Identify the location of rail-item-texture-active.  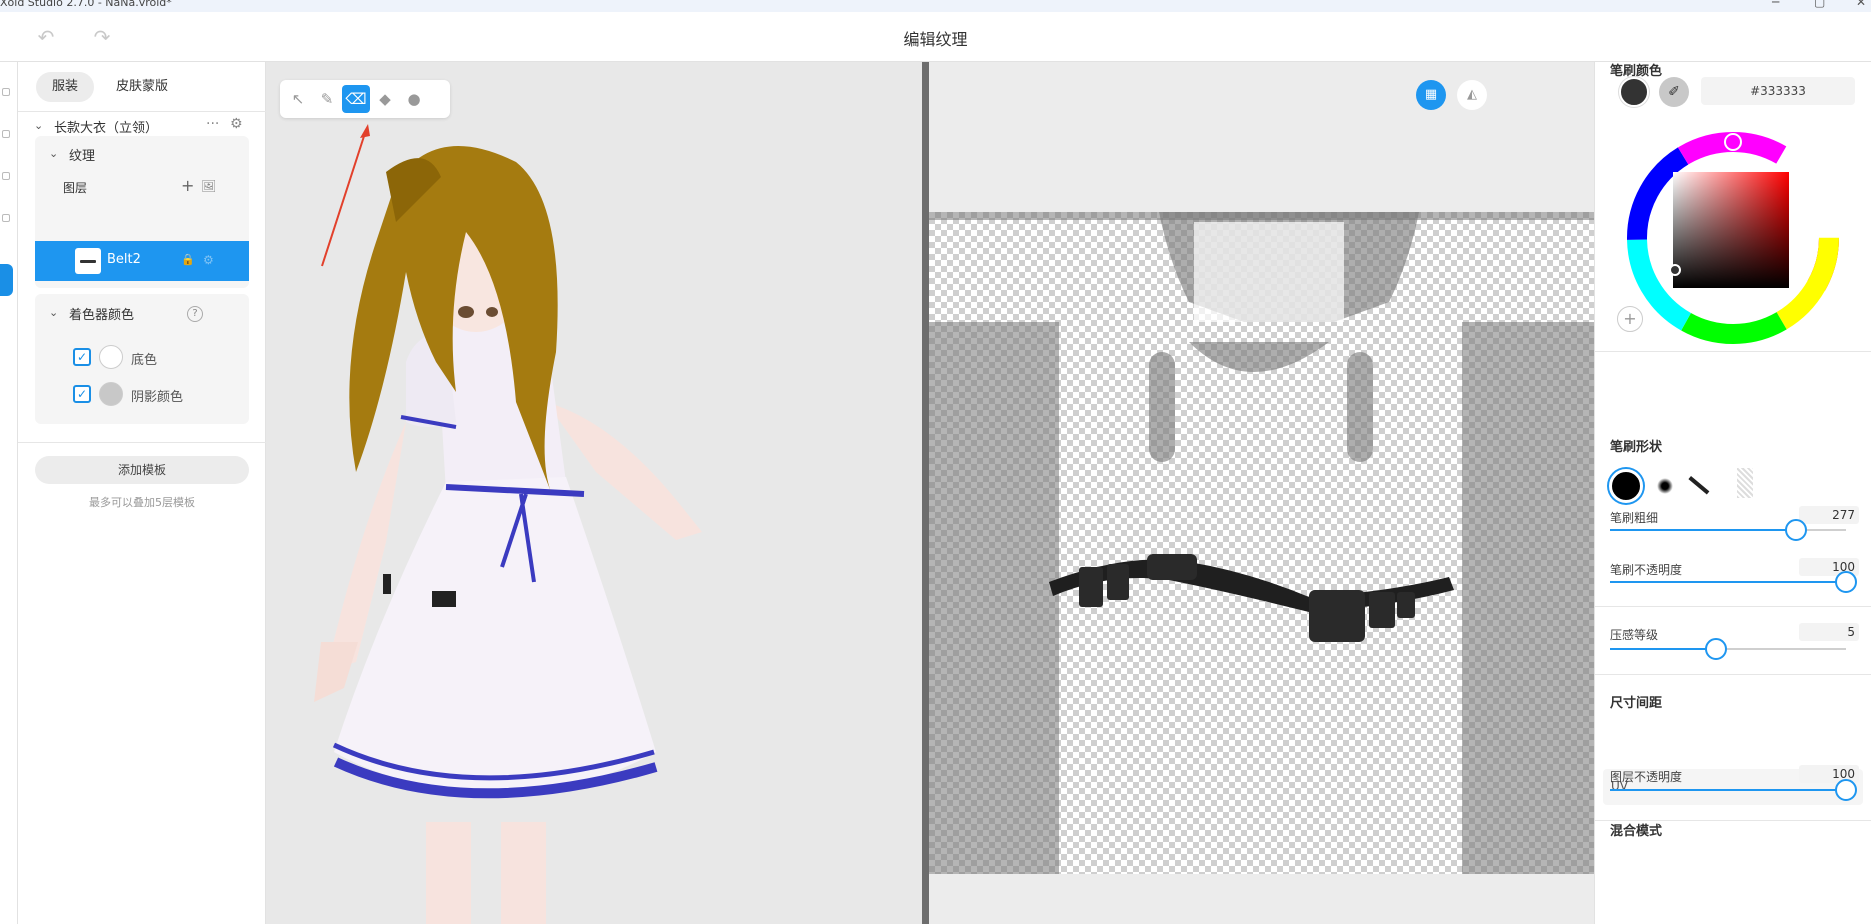
(6, 280).